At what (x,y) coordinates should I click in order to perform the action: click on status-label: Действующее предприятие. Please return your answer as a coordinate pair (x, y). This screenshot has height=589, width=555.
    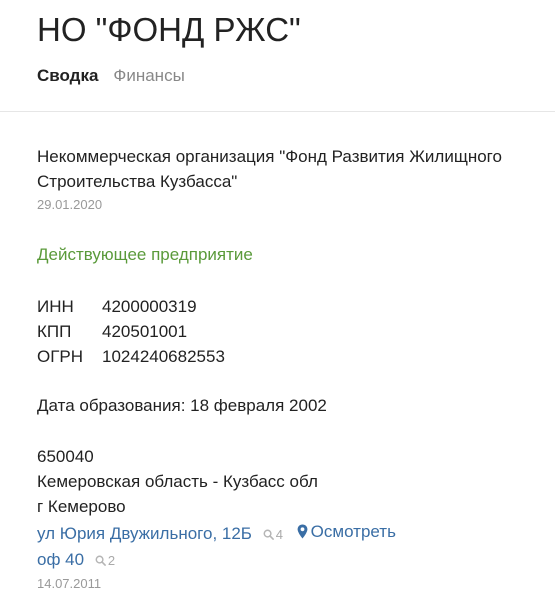
    Looking at the image, I should click on (145, 254).